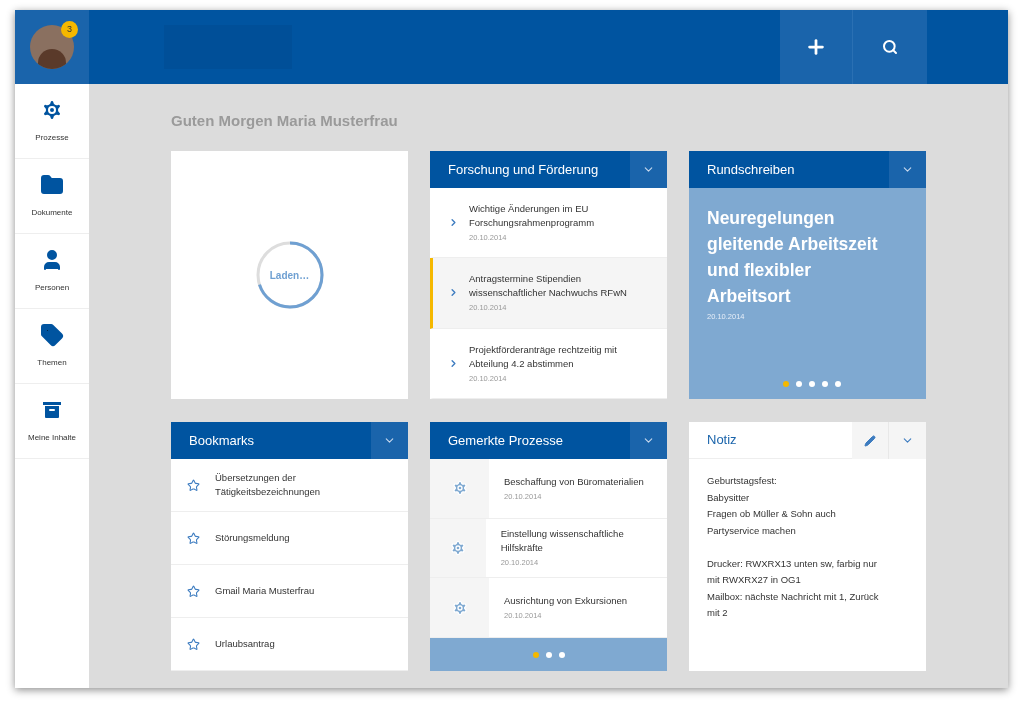 The height and width of the screenshot is (709, 1024). What do you see at coordinates (268, 485) in the screenshot?
I see `bookmark-title: Übersetzungen der Tätigkeitsbezeichnungen` at bounding box center [268, 485].